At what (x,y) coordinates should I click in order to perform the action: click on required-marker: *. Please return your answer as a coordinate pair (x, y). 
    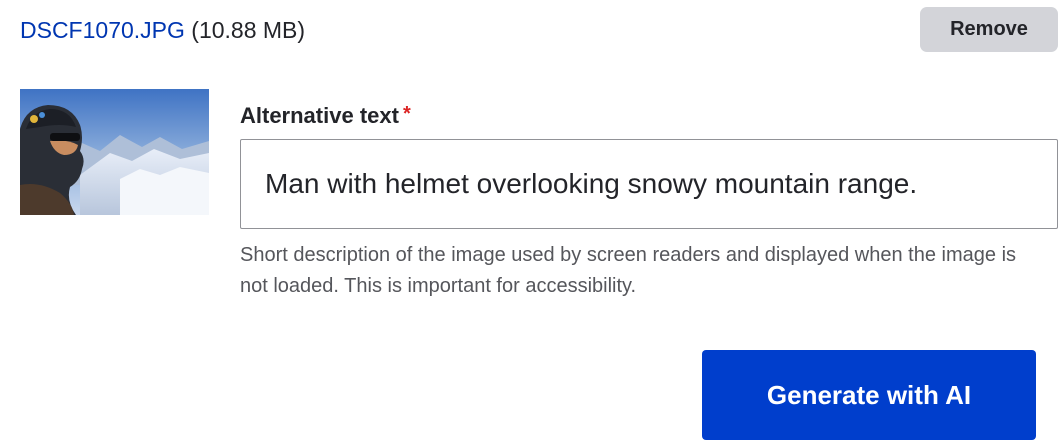
    Looking at the image, I should click on (406, 114).